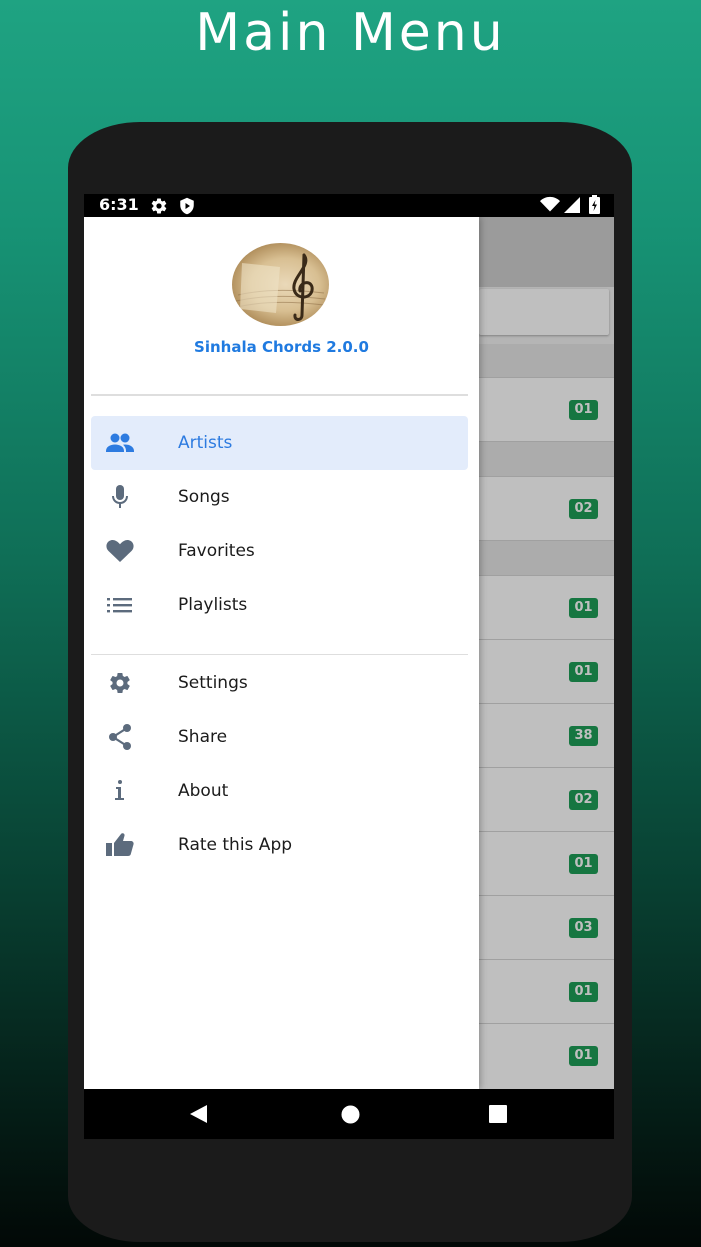  Describe the element at coordinates (205, 443) in the screenshot. I see `menu-label: Artists` at that location.